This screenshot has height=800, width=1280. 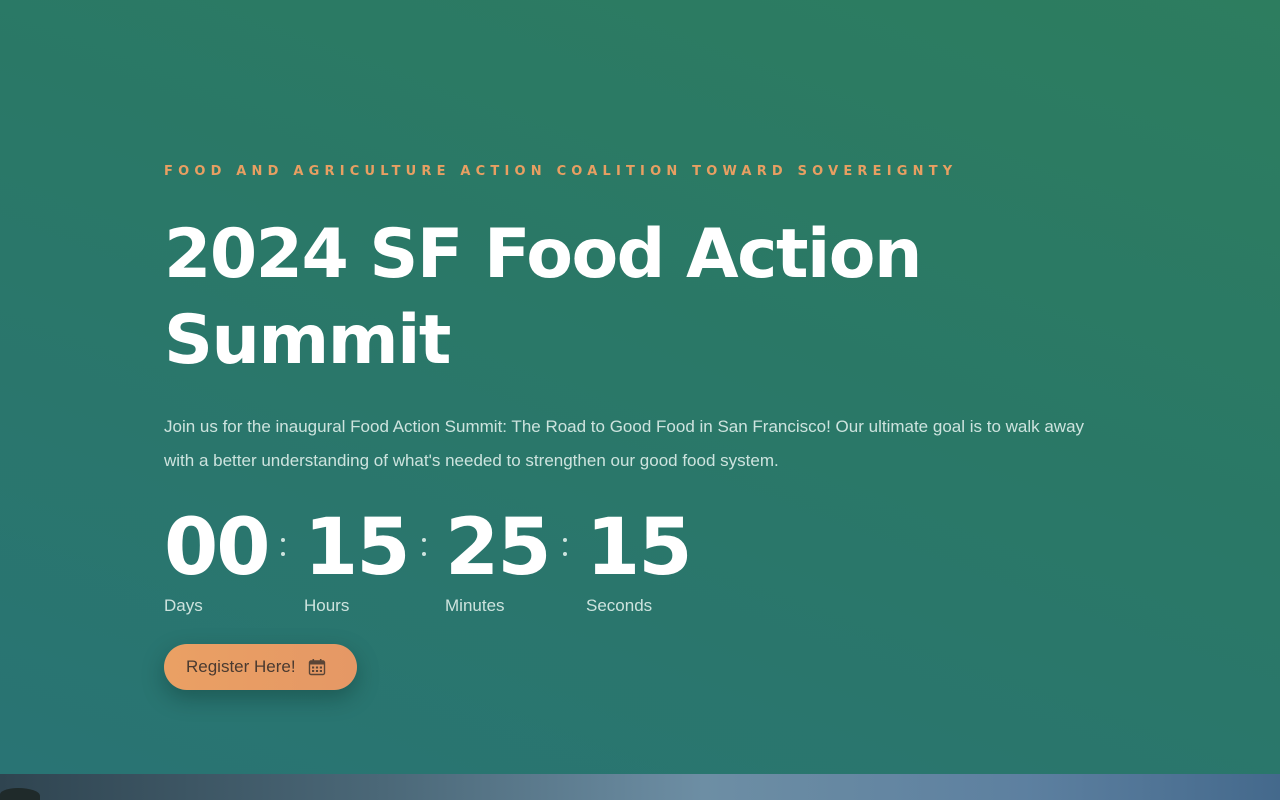 I want to click on background-photo-strip, so click(x=640, y=787).